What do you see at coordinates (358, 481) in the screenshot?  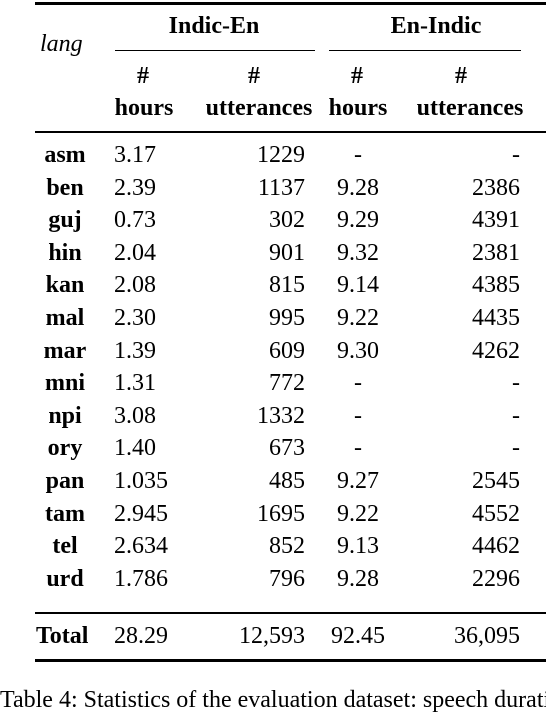 I see `cell-ei-hours: 9.27` at bounding box center [358, 481].